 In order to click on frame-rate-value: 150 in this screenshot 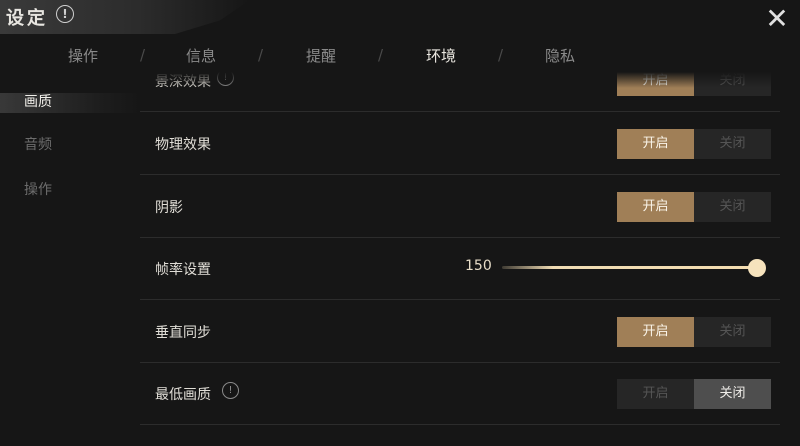, I will do `click(478, 266)`.